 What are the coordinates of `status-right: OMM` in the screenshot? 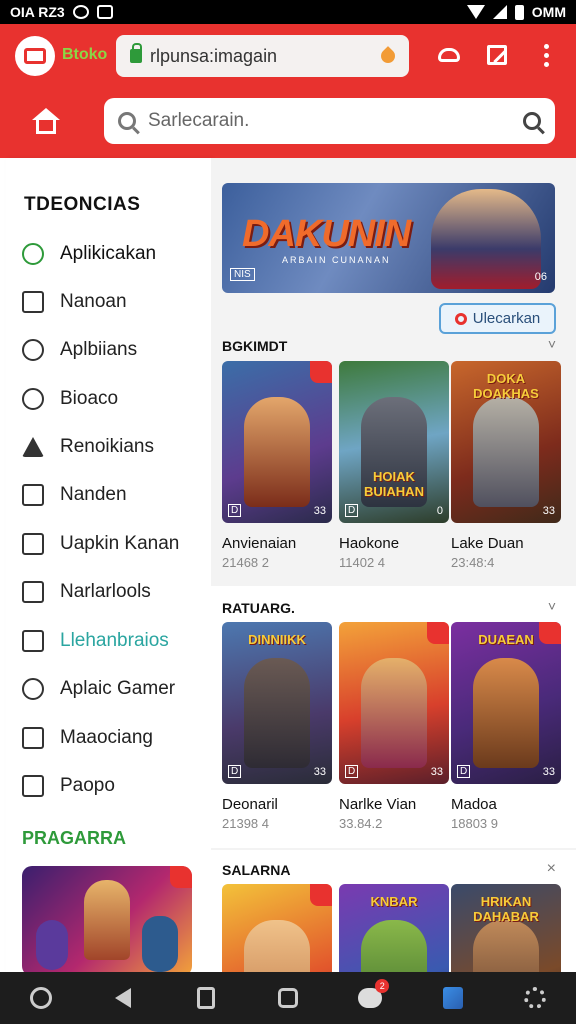 It's located at (516, 12).